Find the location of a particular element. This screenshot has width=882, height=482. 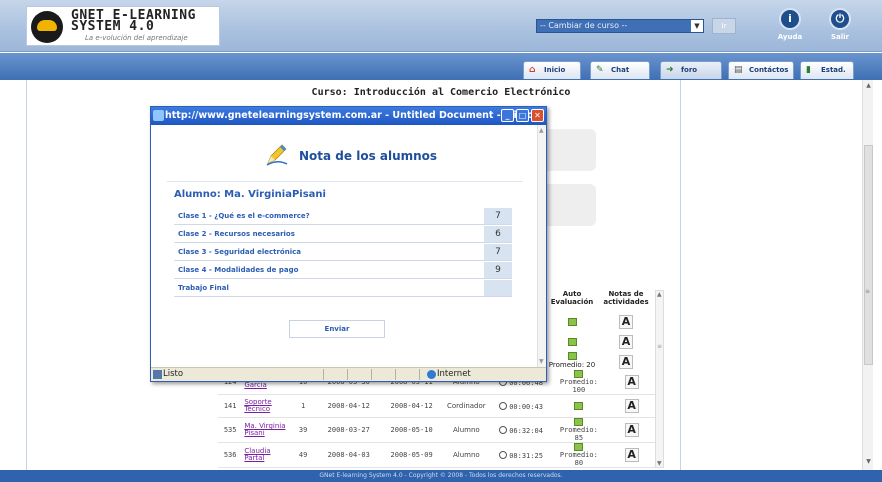

row-date-end-text: 2008-05-09 is located at coordinates (411, 455).